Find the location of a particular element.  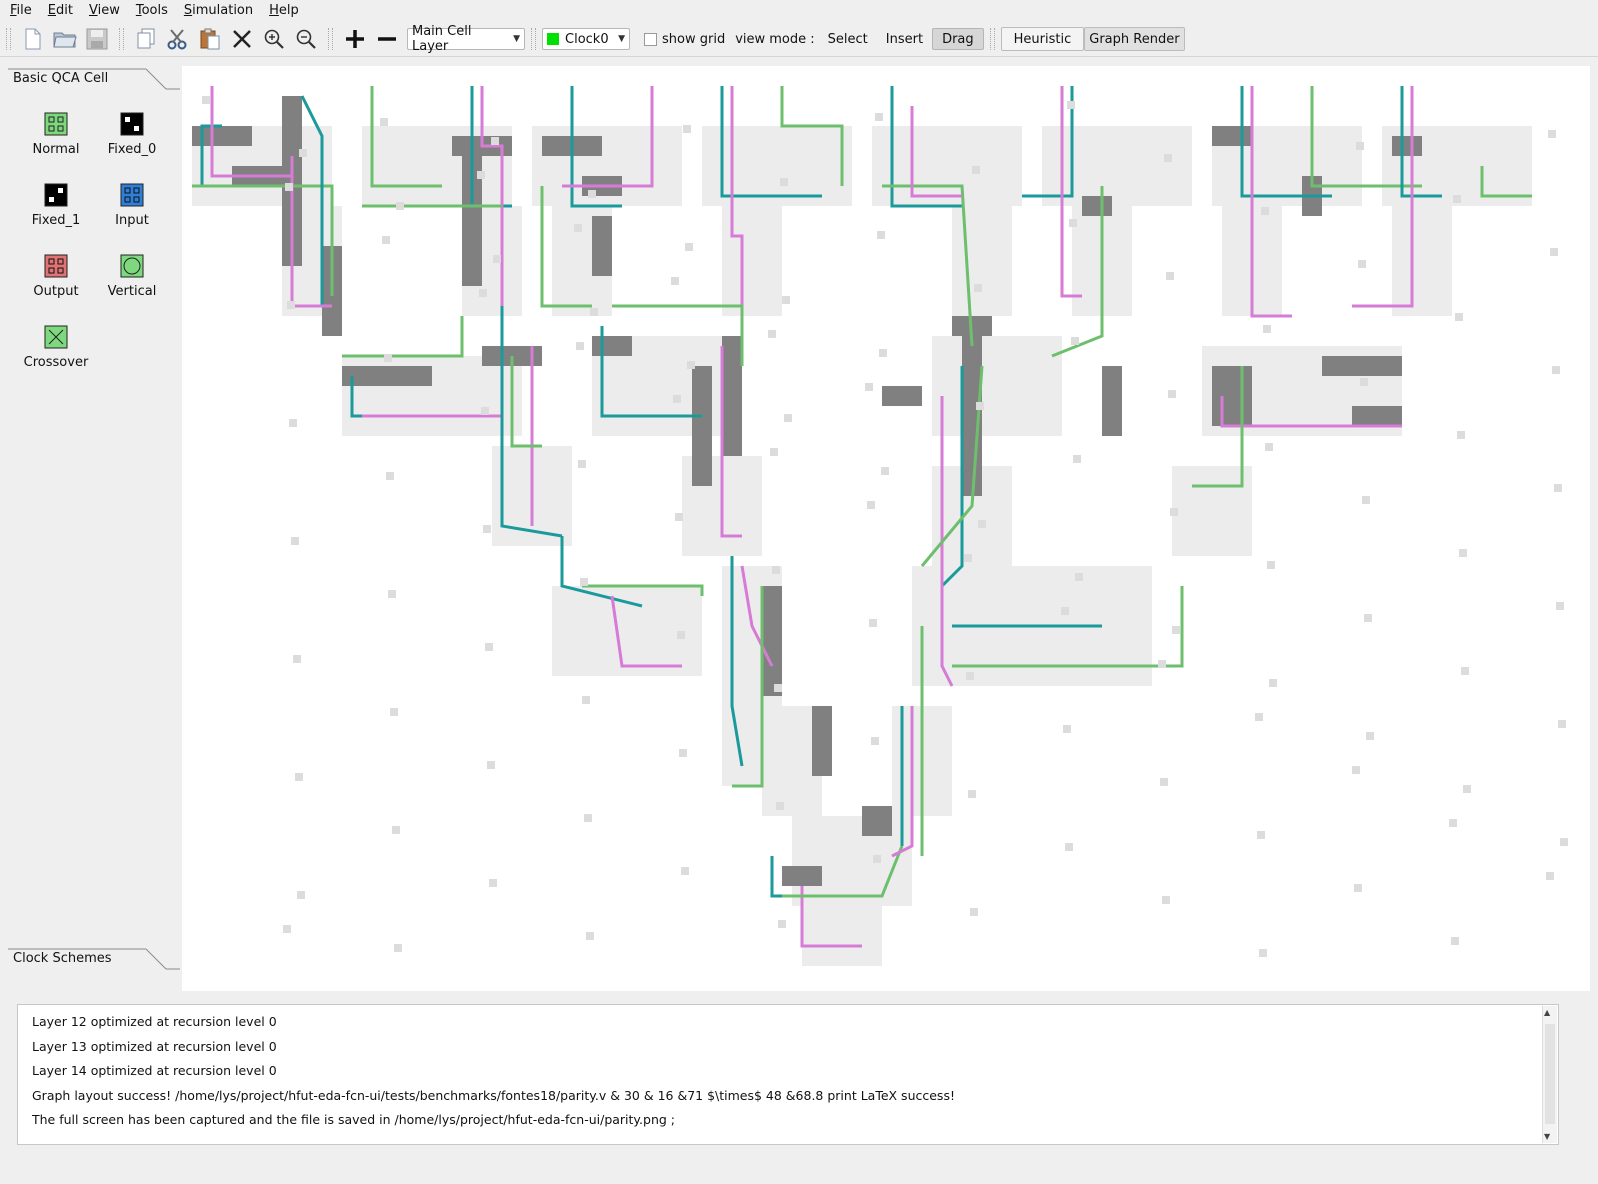

clock-select: Clock0 ▼ is located at coordinates (586, 39).